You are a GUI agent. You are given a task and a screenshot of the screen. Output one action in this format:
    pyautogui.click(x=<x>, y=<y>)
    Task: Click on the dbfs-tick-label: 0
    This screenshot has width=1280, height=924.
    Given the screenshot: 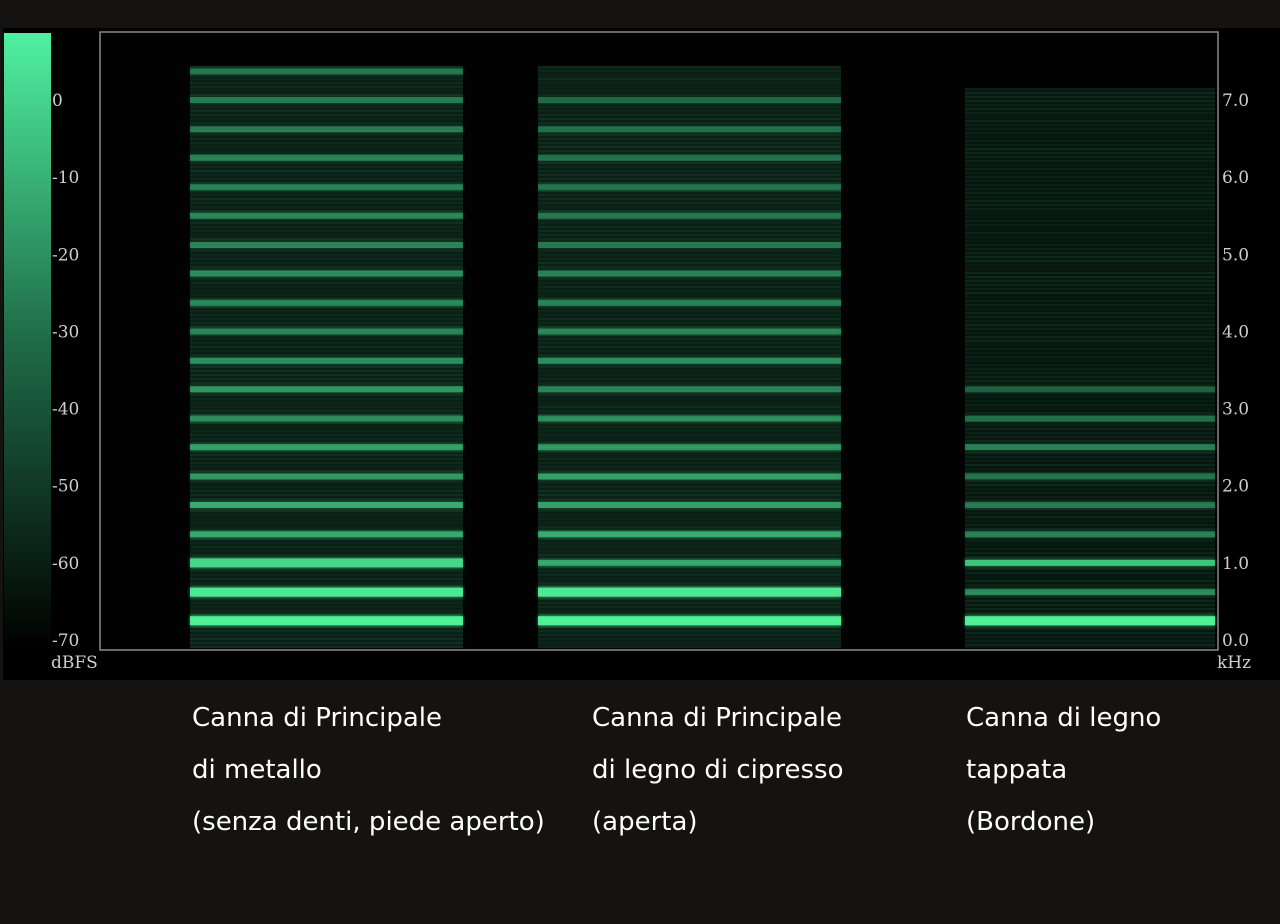 What is the action you would take?
    pyautogui.click(x=57, y=101)
    